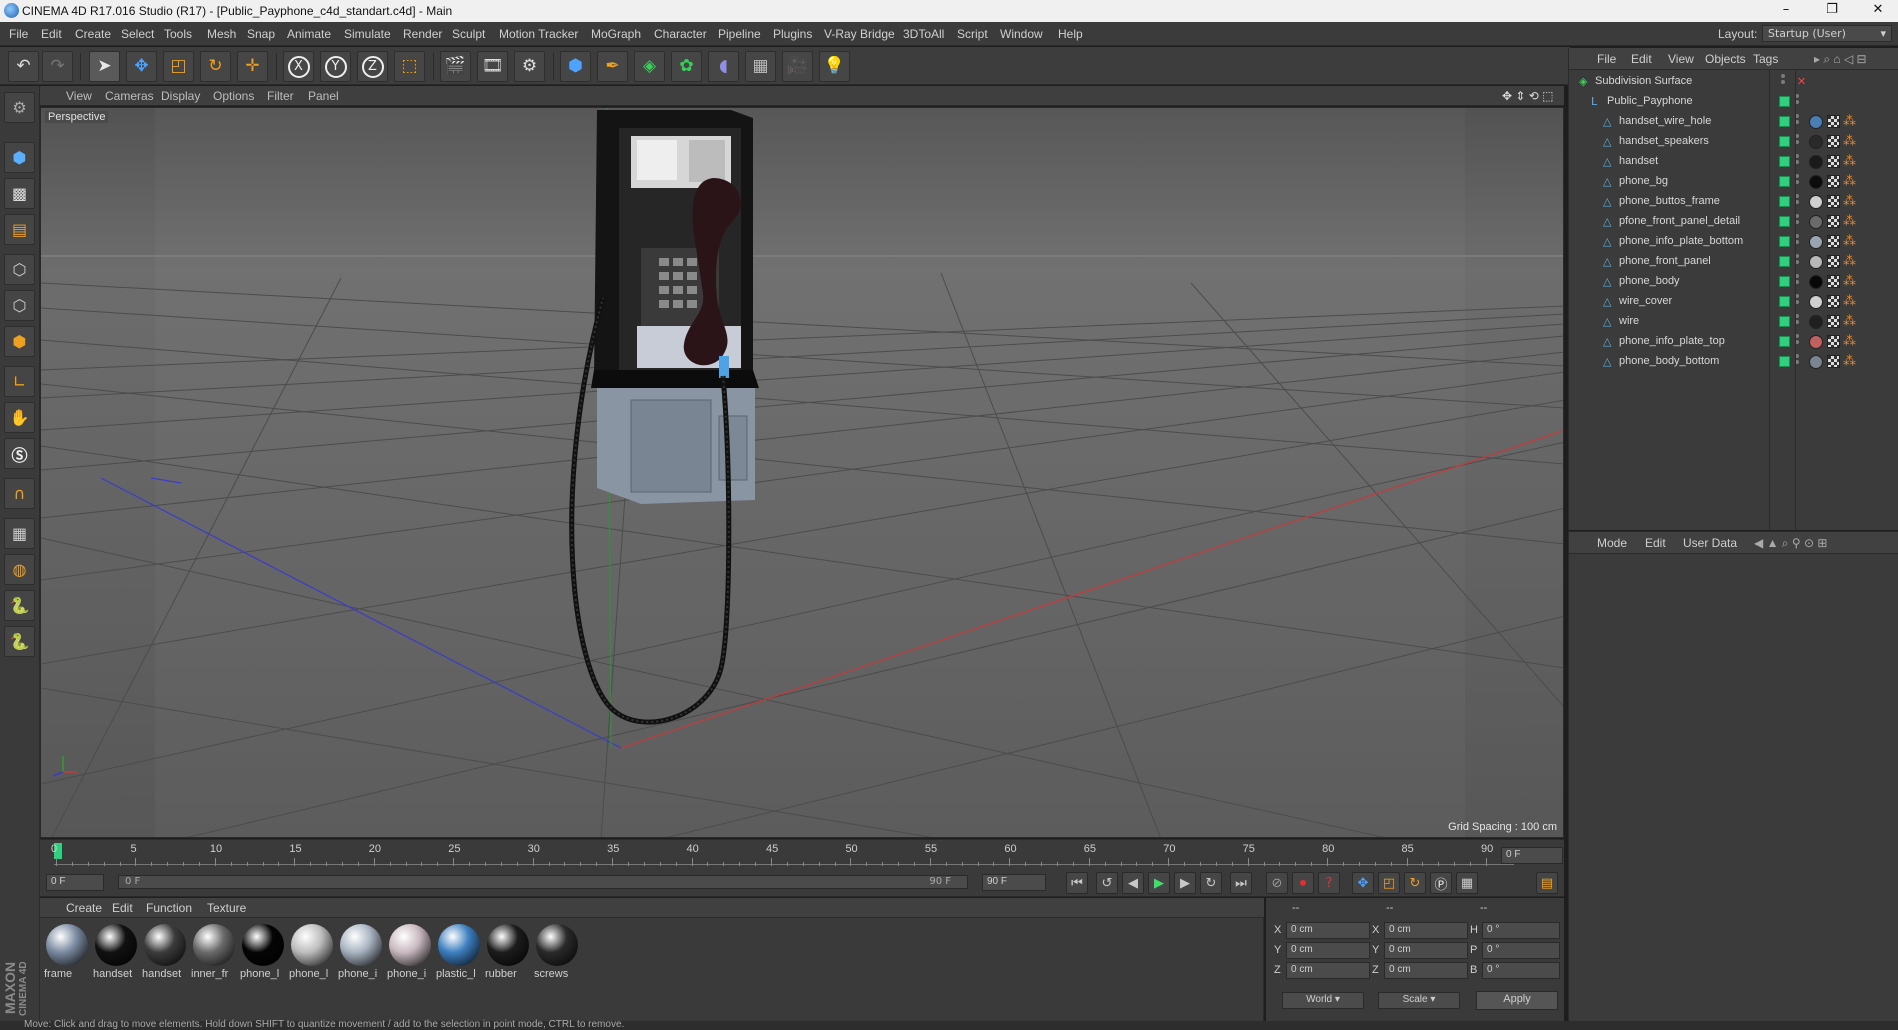 The image size is (1898, 1030). I want to click on object-name: phone_bg, so click(1643, 181).